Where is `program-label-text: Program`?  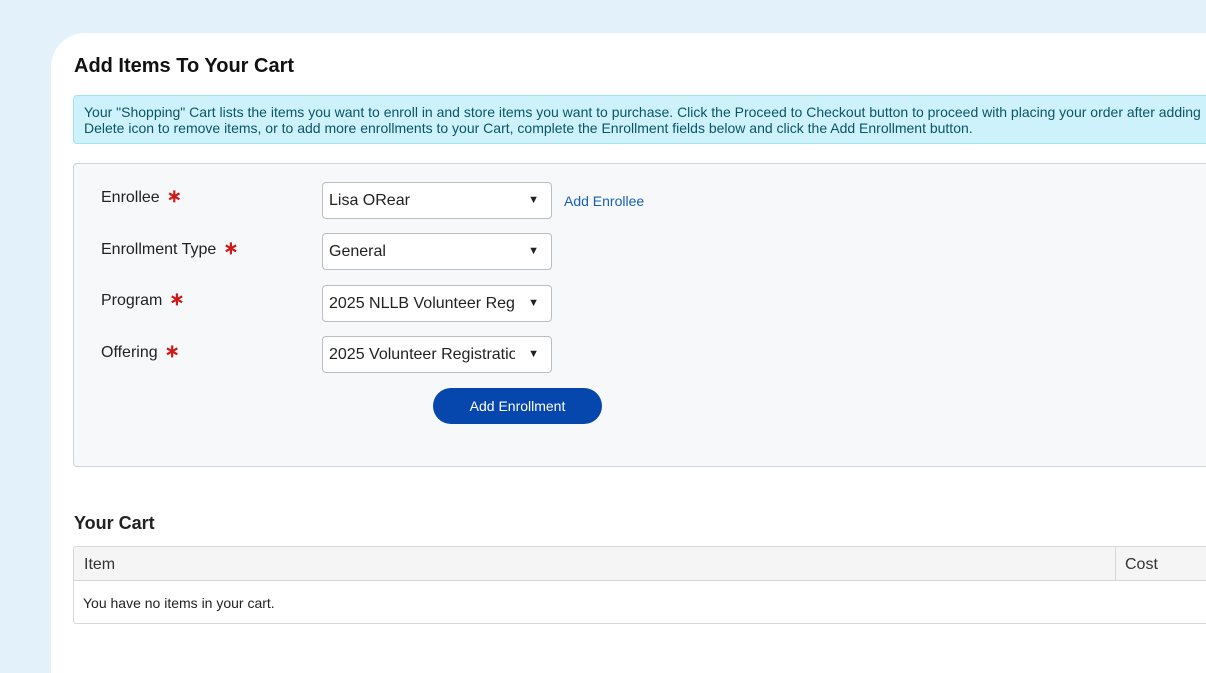 program-label-text: Program is located at coordinates (132, 300).